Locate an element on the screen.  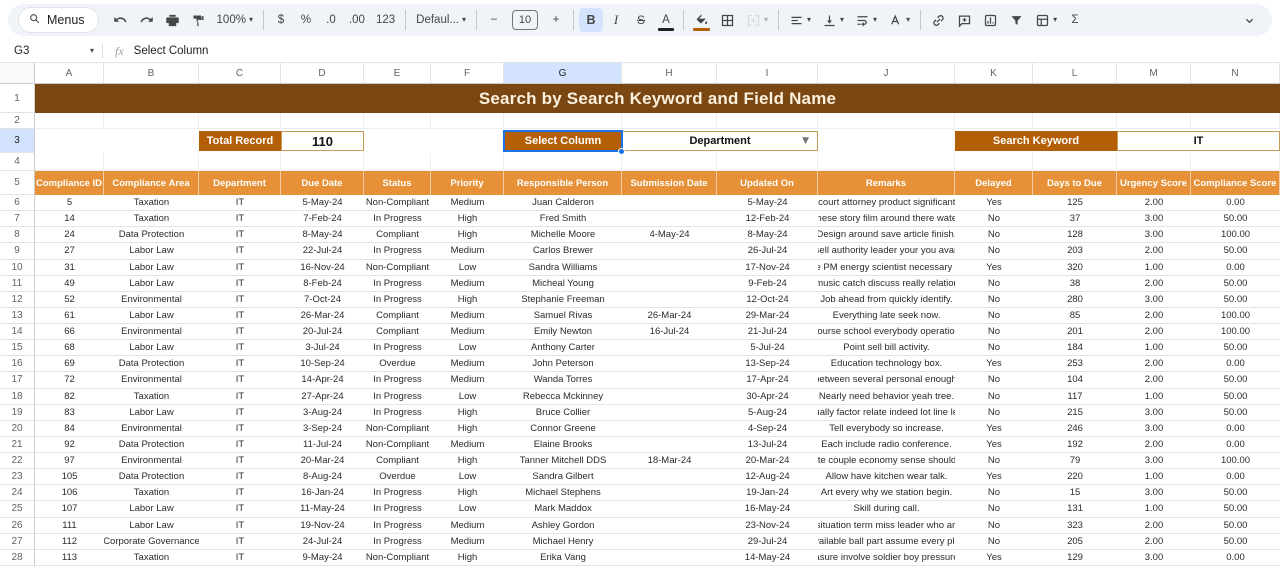
cell: Anthony Carter is located at coordinates (563, 348).